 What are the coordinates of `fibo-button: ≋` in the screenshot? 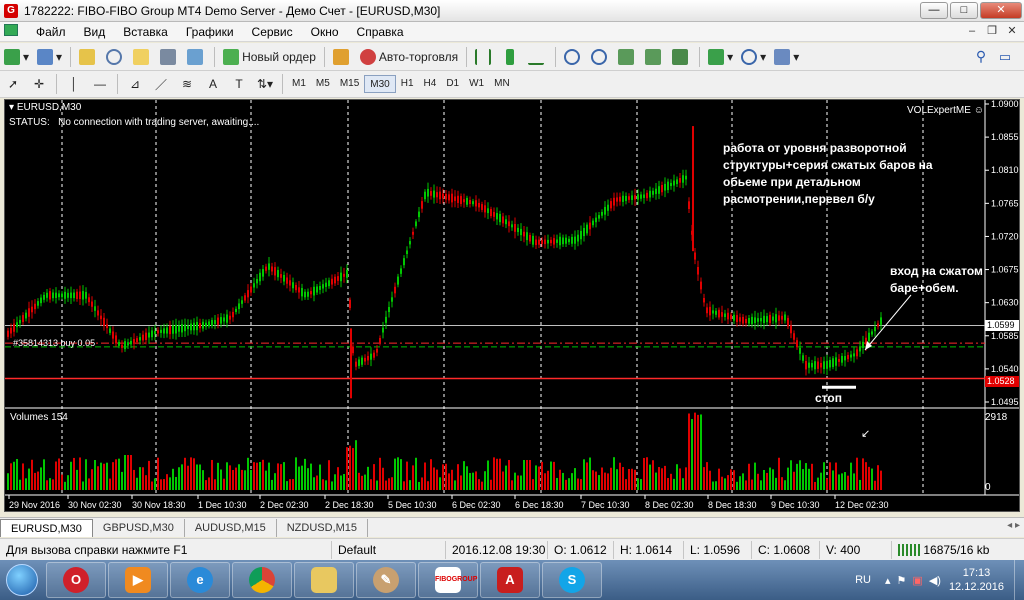 It's located at (187, 84).